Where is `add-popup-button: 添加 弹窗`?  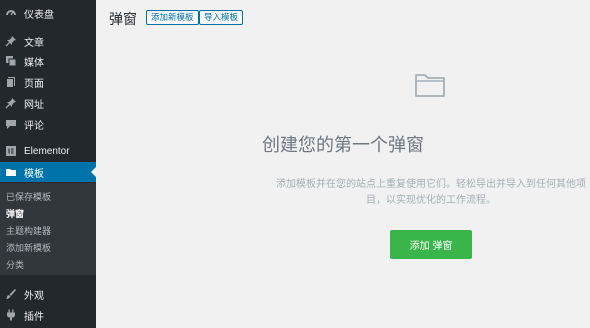
add-popup-button: 添加 弹窗 is located at coordinates (431, 244).